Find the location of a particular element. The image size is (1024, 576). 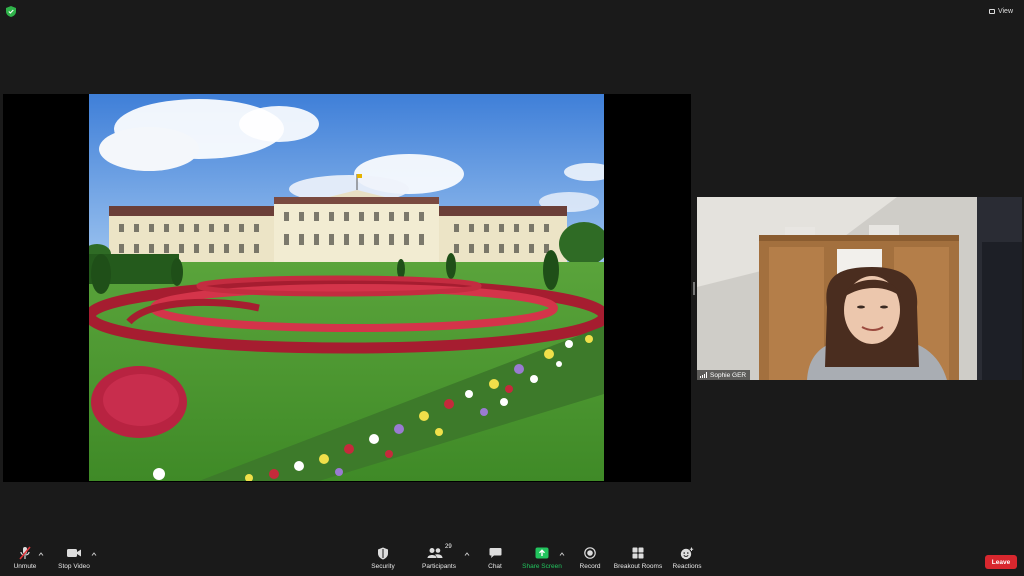

share-options-caret is located at coordinates (562, 554).